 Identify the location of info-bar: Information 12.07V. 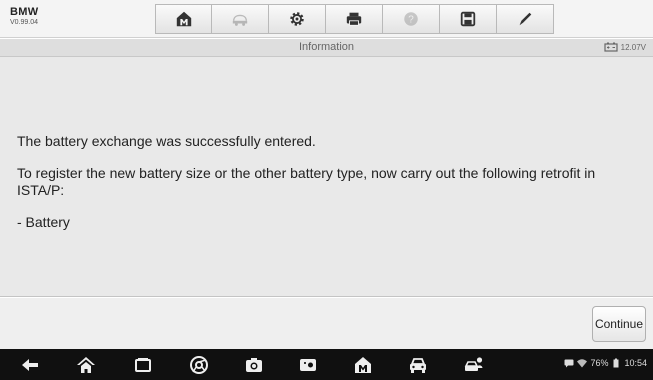
(326, 48).